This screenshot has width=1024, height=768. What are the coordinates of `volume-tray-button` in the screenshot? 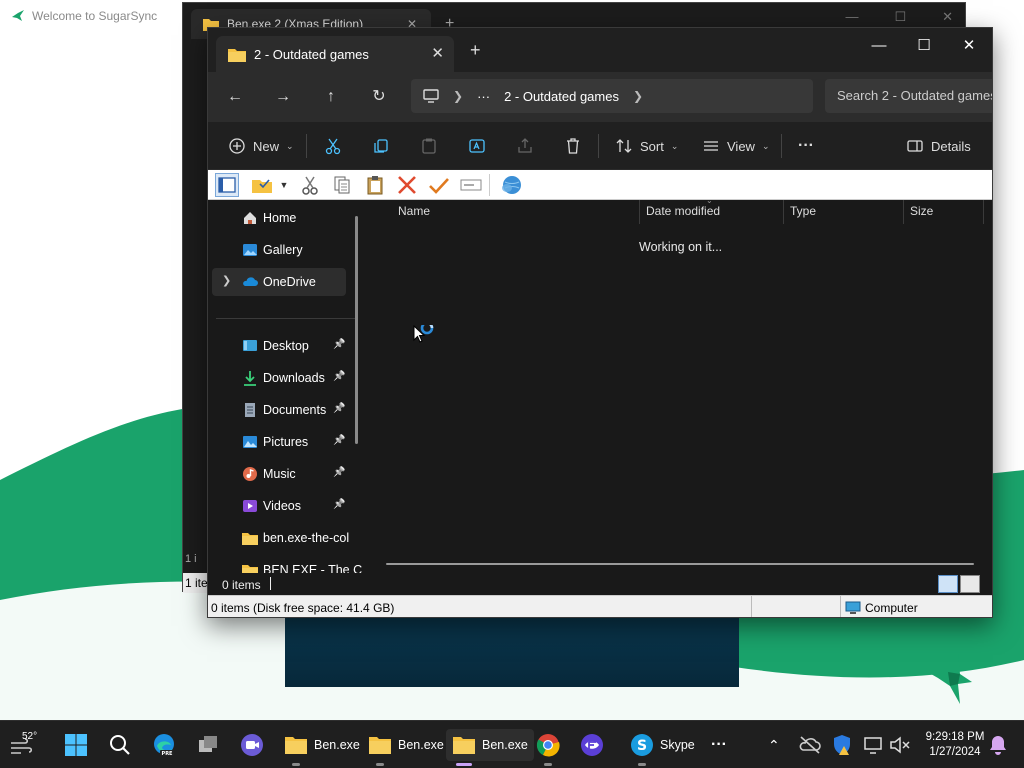 It's located at (900, 745).